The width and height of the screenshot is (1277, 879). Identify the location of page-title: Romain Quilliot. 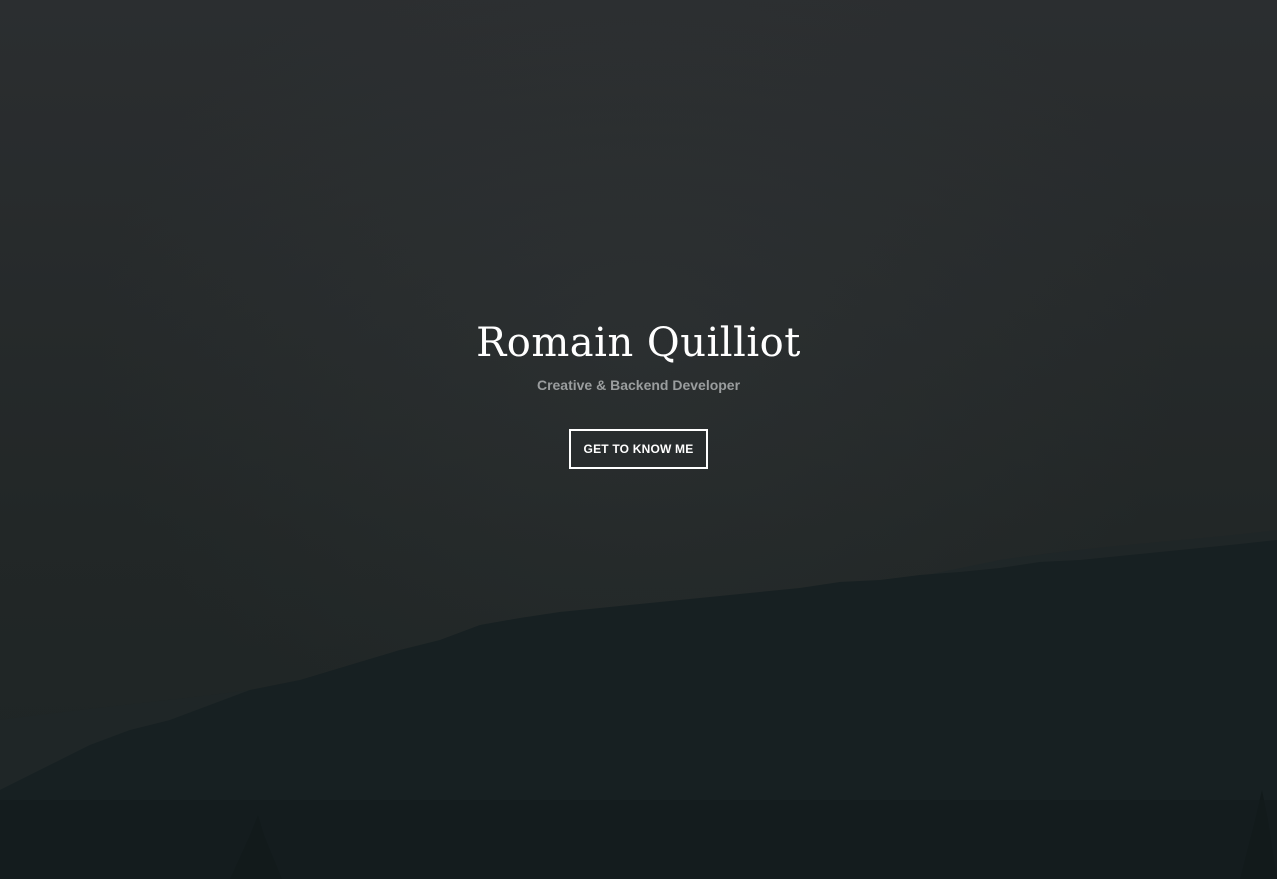
(638, 343).